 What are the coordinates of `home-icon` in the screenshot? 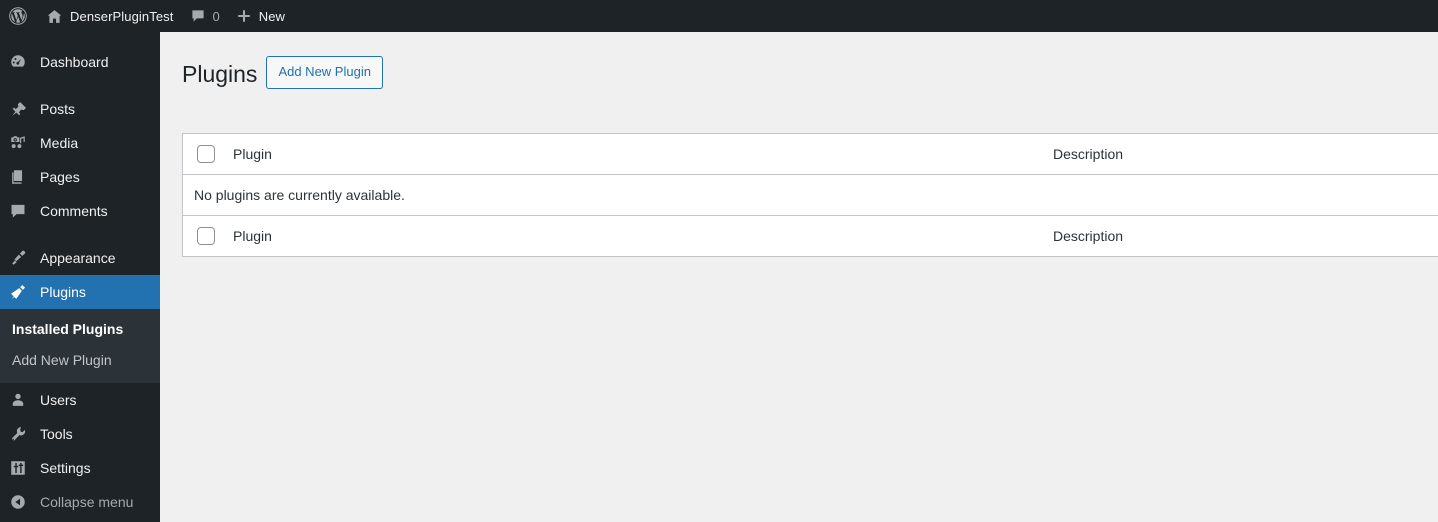 It's located at (54, 16).